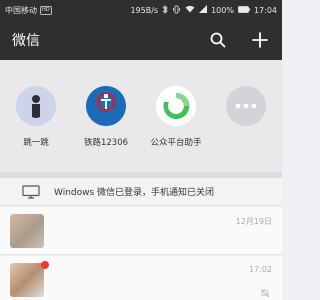 This screenshot has height=300, width=320. What do you see at coordinates (144, 10) in the screenshot?
I see `network-speed: 195B/s` at bounding box center [144, 10].